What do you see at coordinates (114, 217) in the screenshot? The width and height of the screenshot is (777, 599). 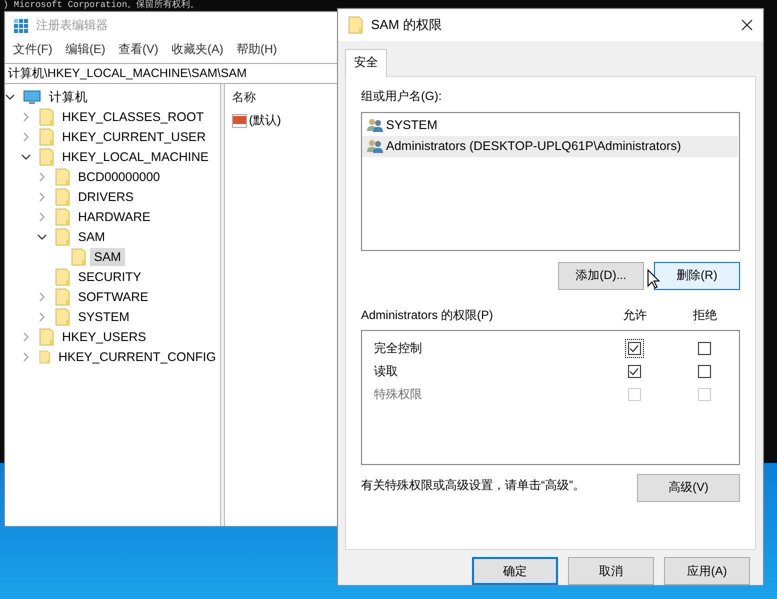 I see `tree-item: HARDWARE` at bounding box center [114, 217].